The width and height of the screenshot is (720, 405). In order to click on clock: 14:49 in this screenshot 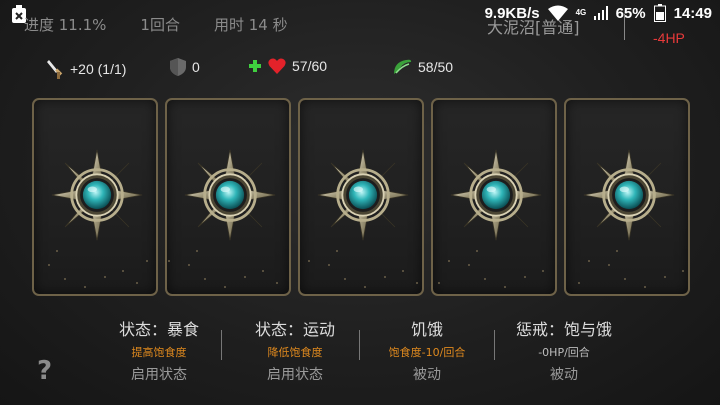, I will do `click(692, 13)`.